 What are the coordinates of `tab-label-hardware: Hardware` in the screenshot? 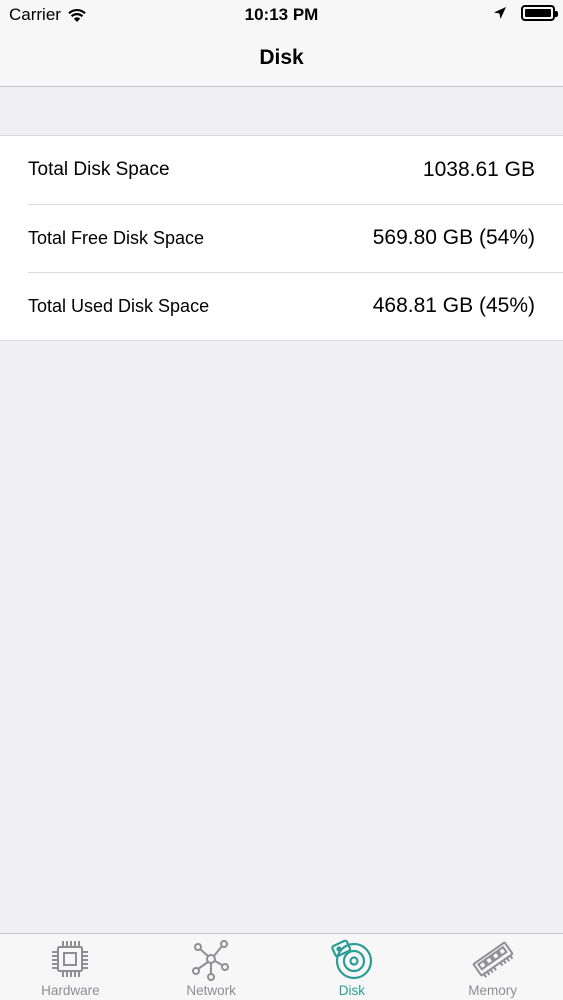 It's located at (70, 990).